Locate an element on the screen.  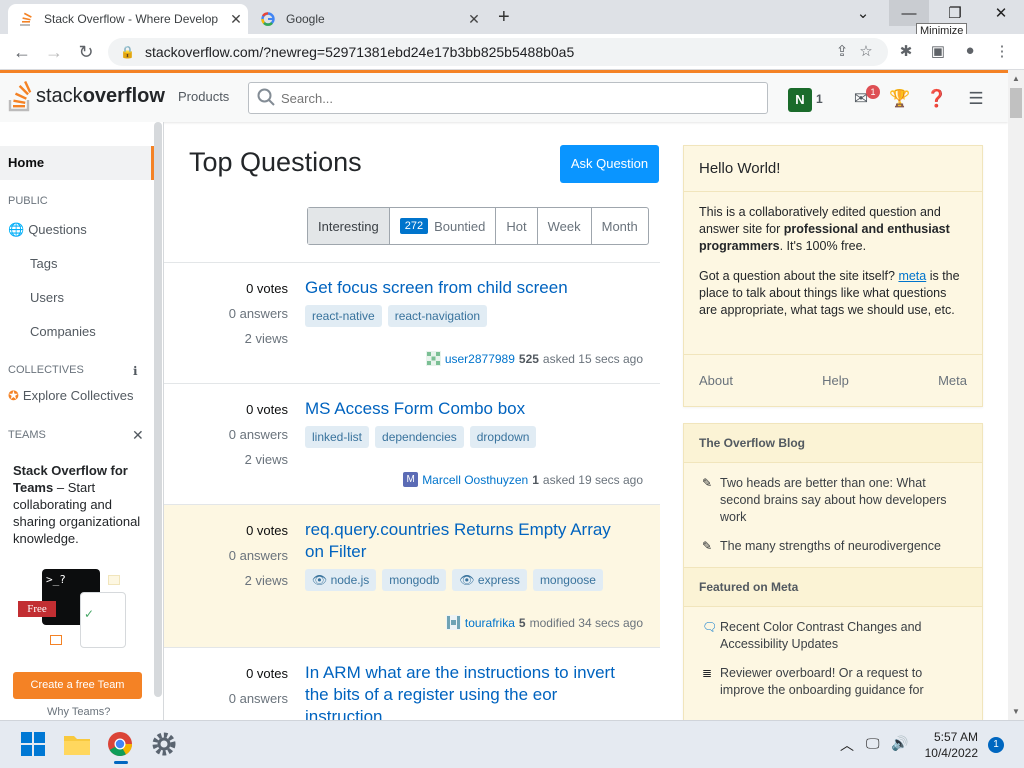
asked-time: asked 15 secs ago is located at coordinates (593, 359).